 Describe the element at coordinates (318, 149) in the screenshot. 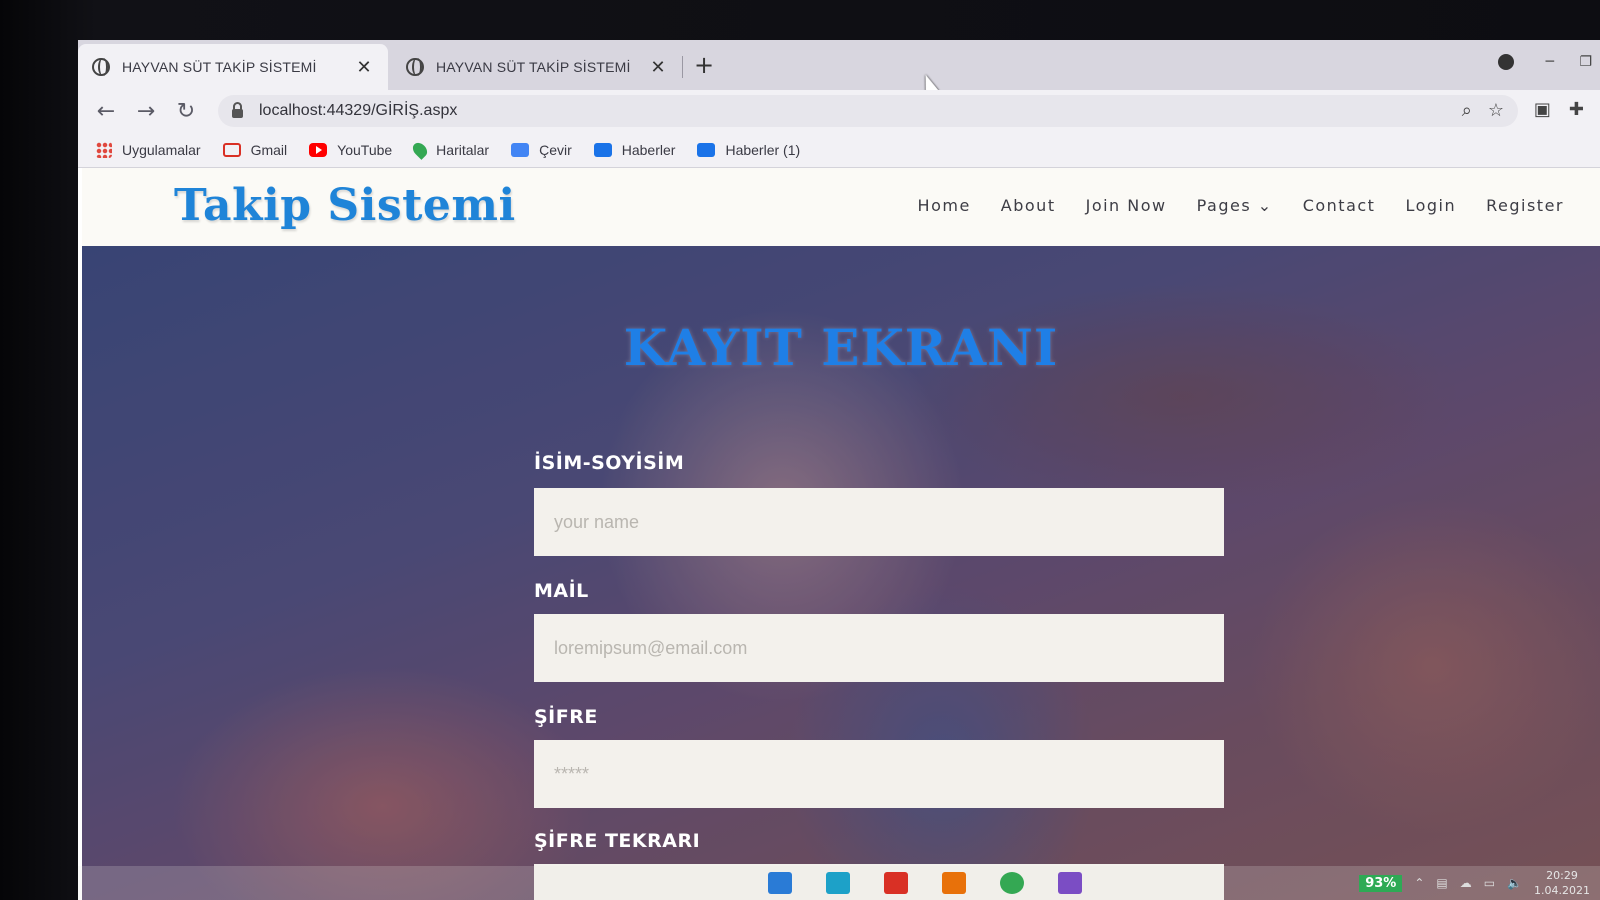

I see `youtube-icon` at that location.